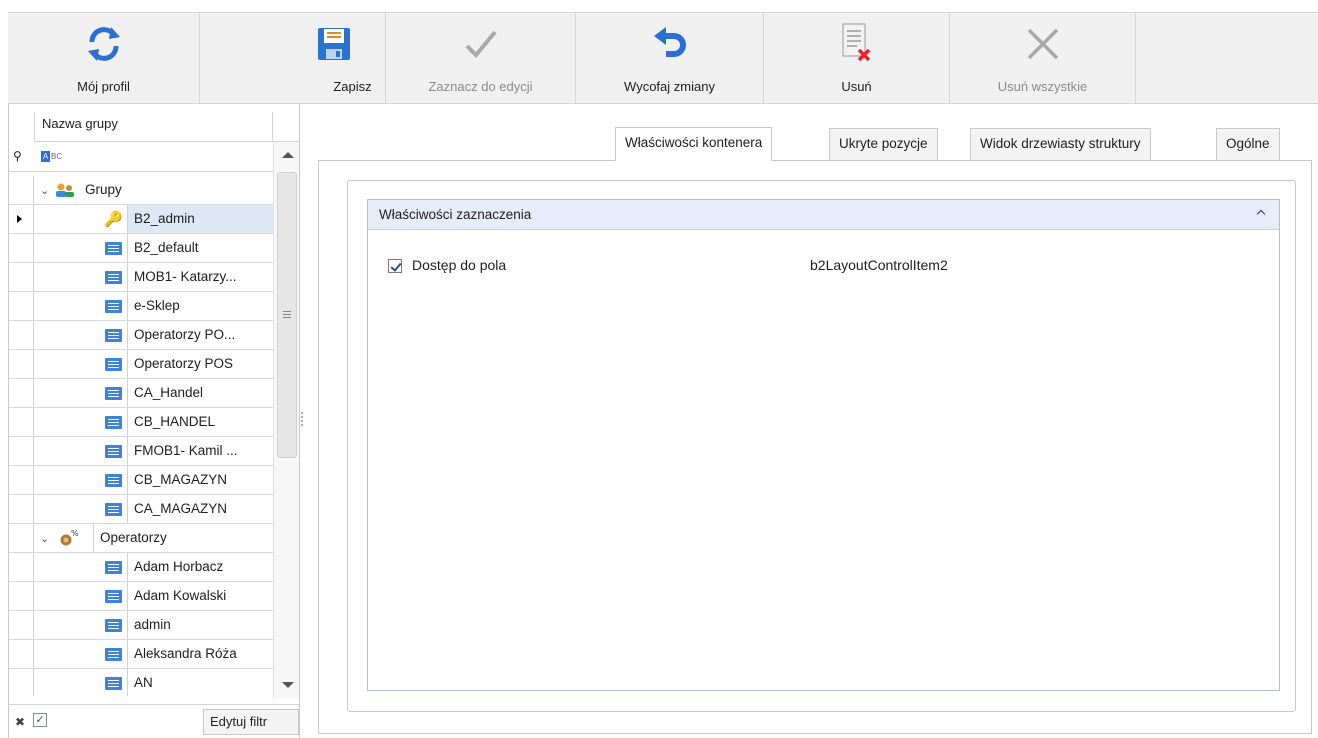  What do you see at coordinates (68, 538) in the screenshot?
I see `operators-icon: %` at bounding box center [68, 538].